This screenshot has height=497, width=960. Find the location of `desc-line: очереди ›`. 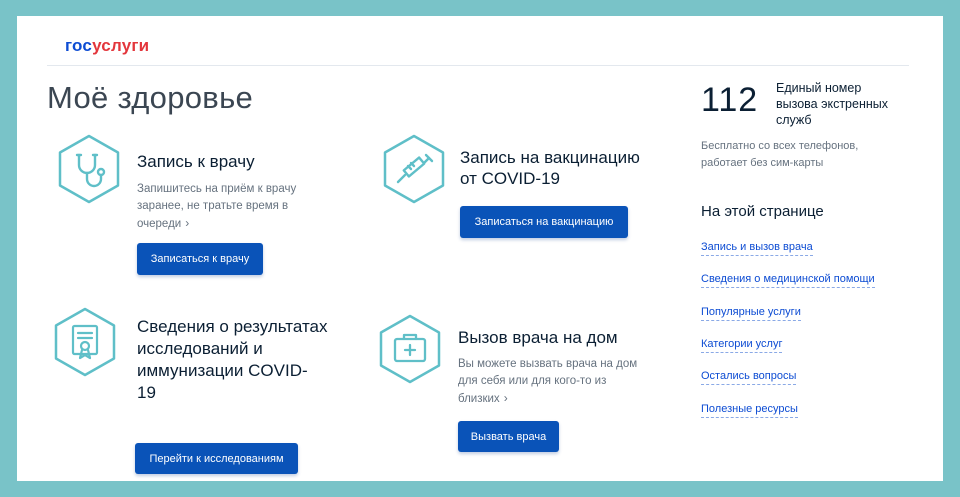

desc-line: очереди › is located at coordinates (237, 224).